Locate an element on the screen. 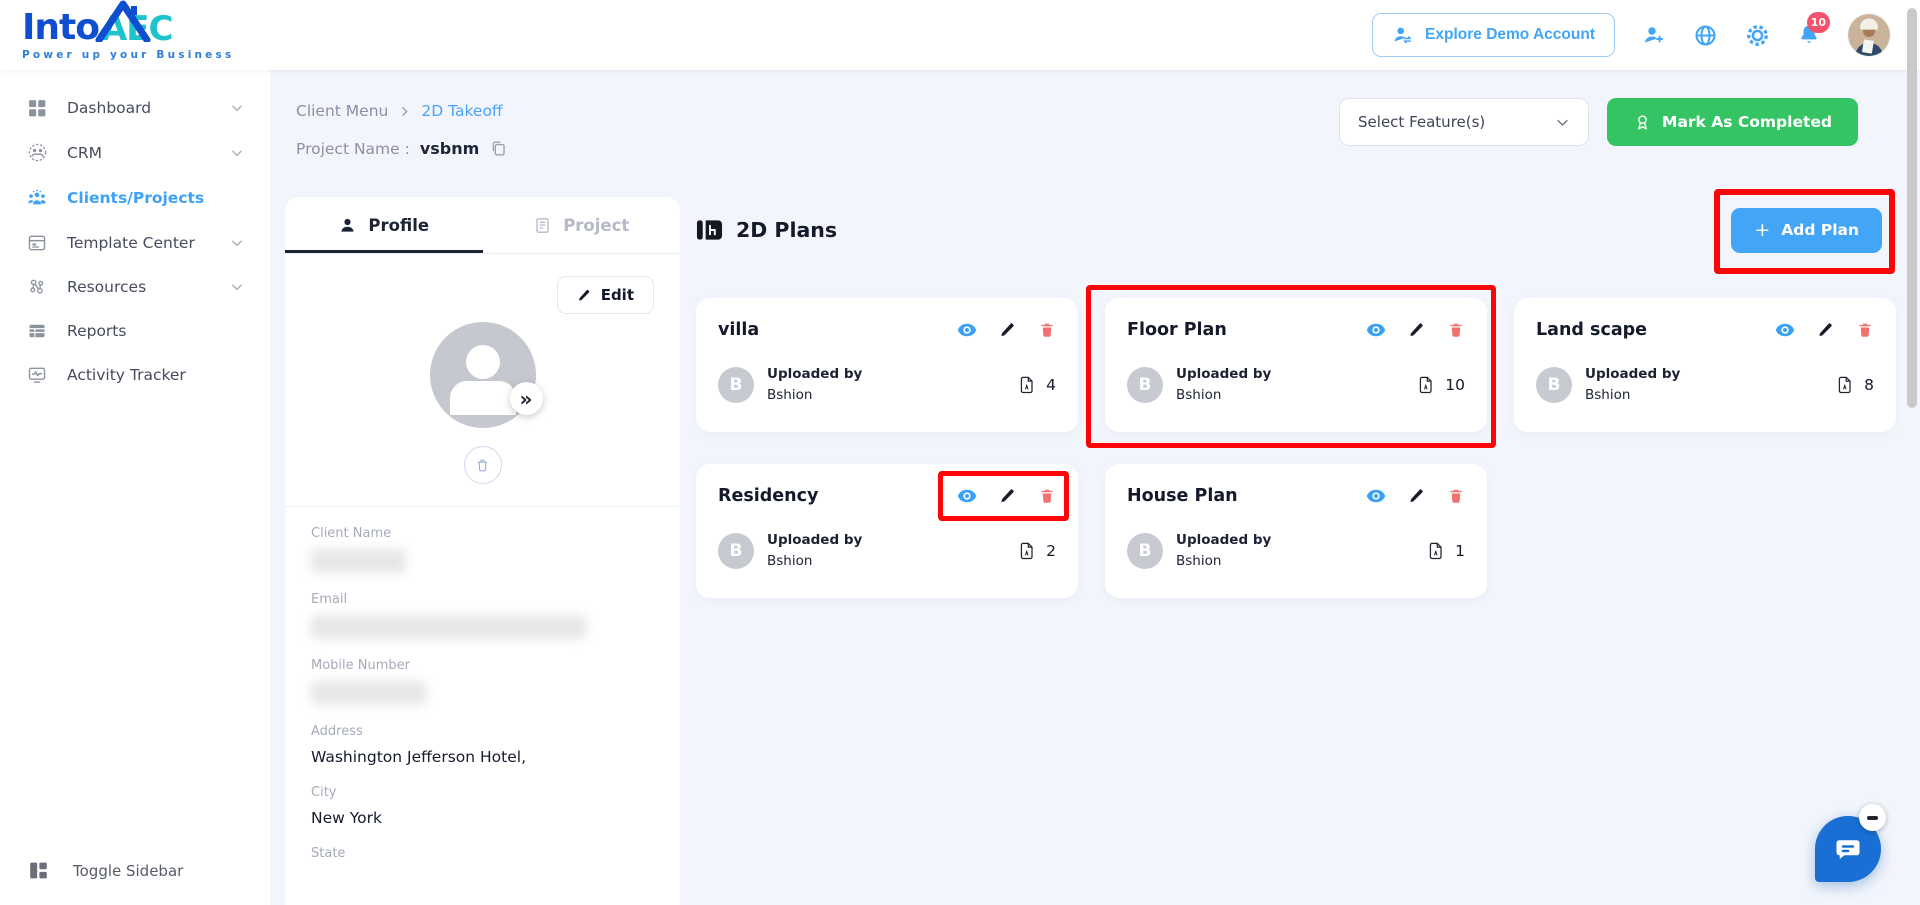 Image resolution: width=1920 pixels, height=905 pixels. plans-title-label: 2D Plans is located at coordinates (787, 230).